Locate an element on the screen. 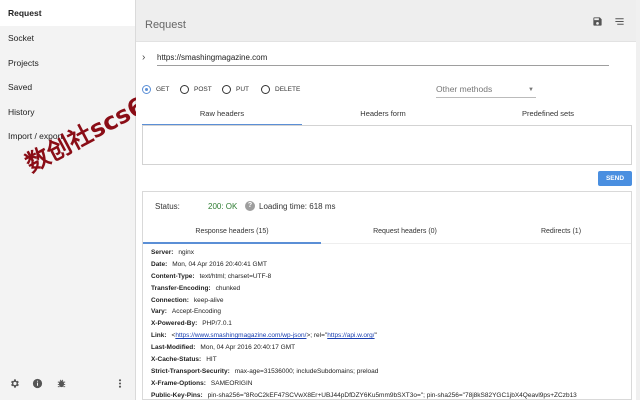 Image resolution: width=640 pixels, height=400 pixels. tab-raw-headers: Raw headers is located at coordinates (222, 116).